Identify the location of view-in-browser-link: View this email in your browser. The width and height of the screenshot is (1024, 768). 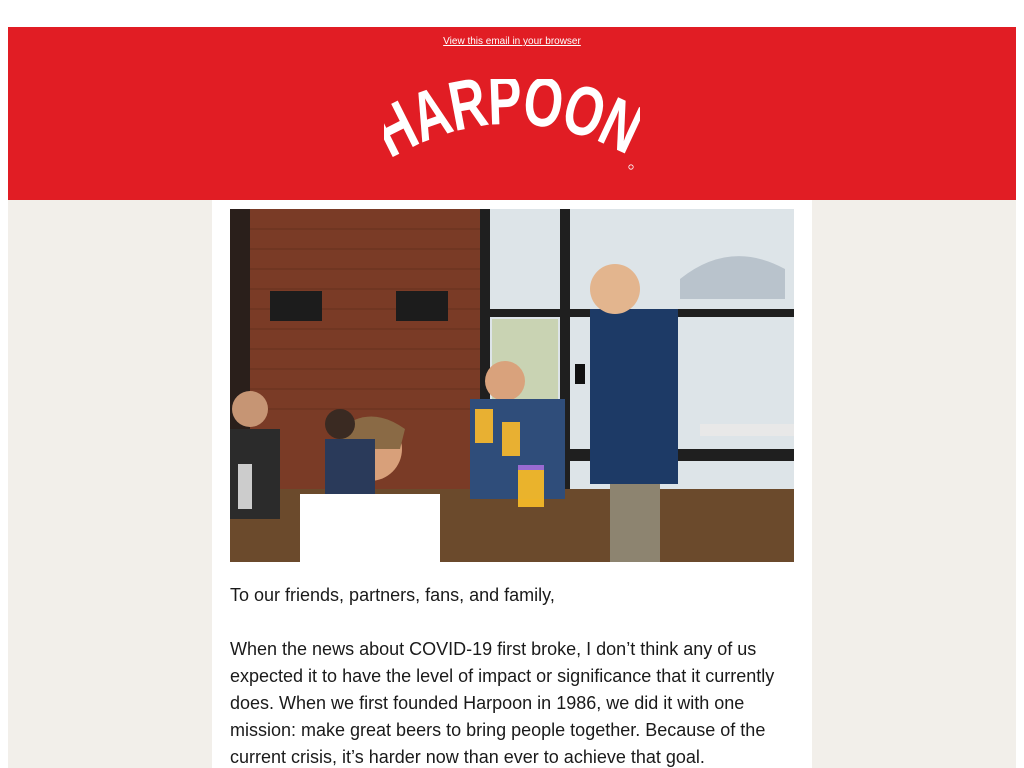
(512, 41).